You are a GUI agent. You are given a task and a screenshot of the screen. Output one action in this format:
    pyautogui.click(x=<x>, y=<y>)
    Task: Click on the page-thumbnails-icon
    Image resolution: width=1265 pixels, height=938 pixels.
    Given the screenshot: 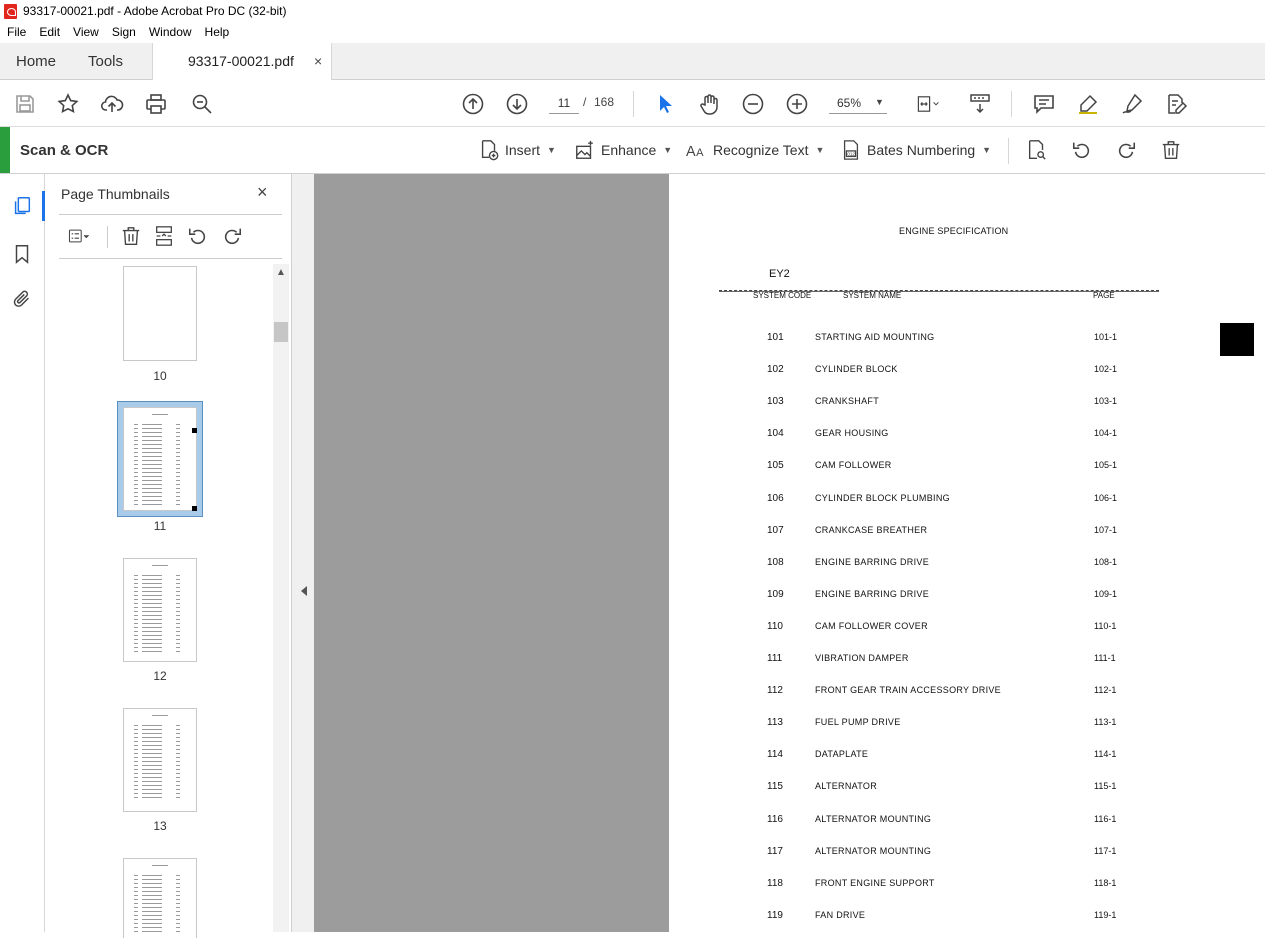 What is the action you would take?
    pyautogui.click(x=22, y=206)
    